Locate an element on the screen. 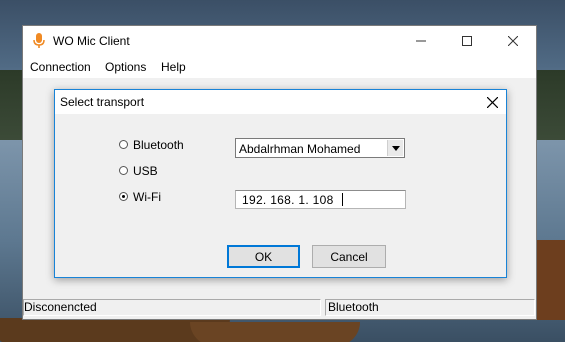 The image size is (565, 342). dialog-title: Select transport is located at coordinates (102, 102).